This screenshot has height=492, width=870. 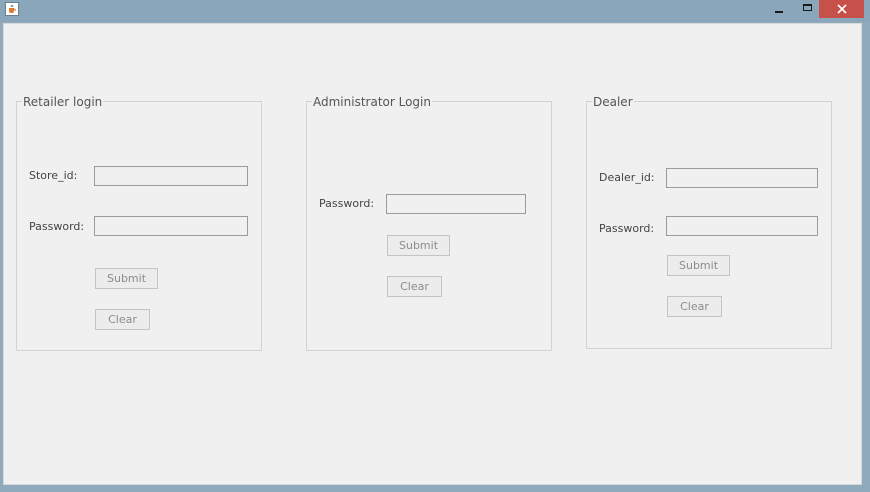 I want to click on minimize-button, so click(x=779, y=9).